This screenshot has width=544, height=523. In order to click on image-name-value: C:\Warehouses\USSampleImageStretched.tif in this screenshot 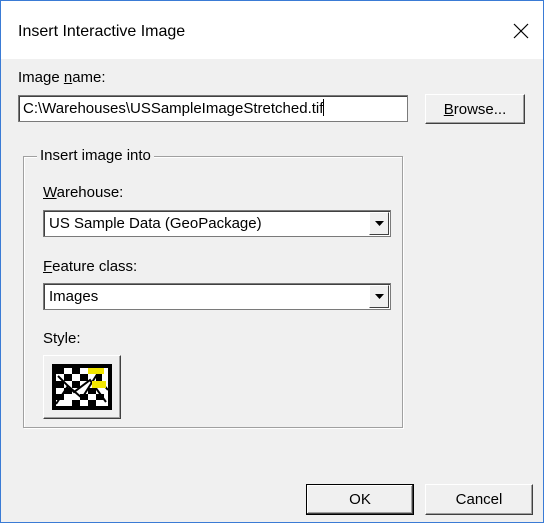, I will do `click(173, 108)`.